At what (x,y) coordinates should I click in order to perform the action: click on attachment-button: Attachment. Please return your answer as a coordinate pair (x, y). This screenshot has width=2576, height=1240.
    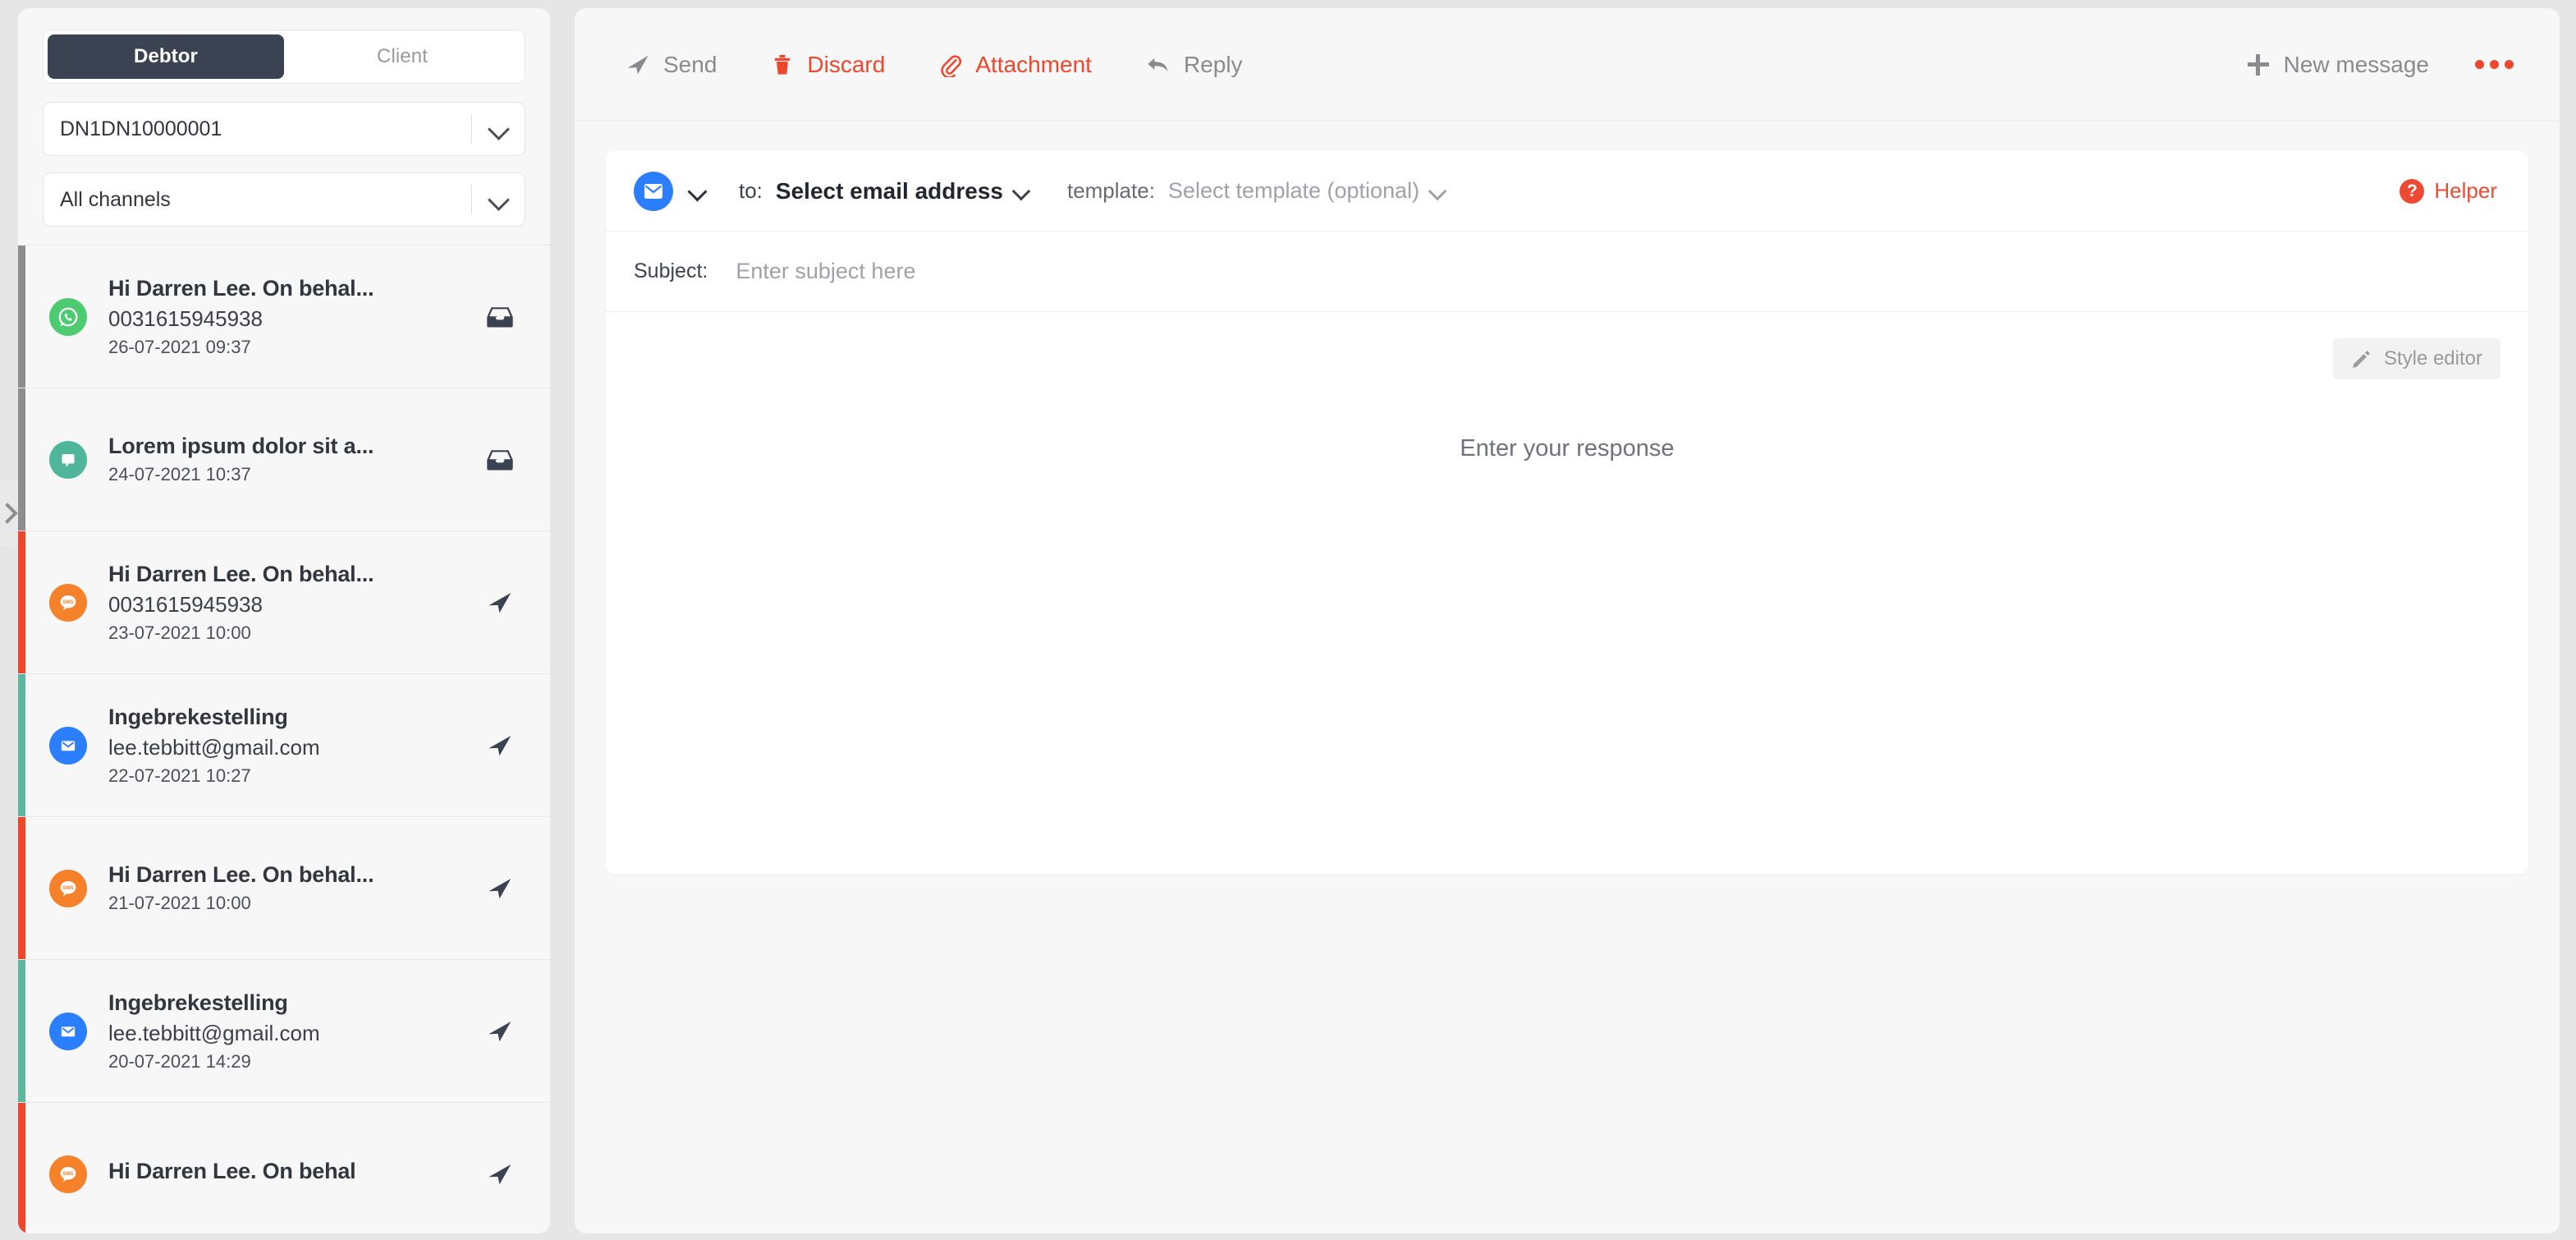
    Looking at the image, I should click on (1016, 65).